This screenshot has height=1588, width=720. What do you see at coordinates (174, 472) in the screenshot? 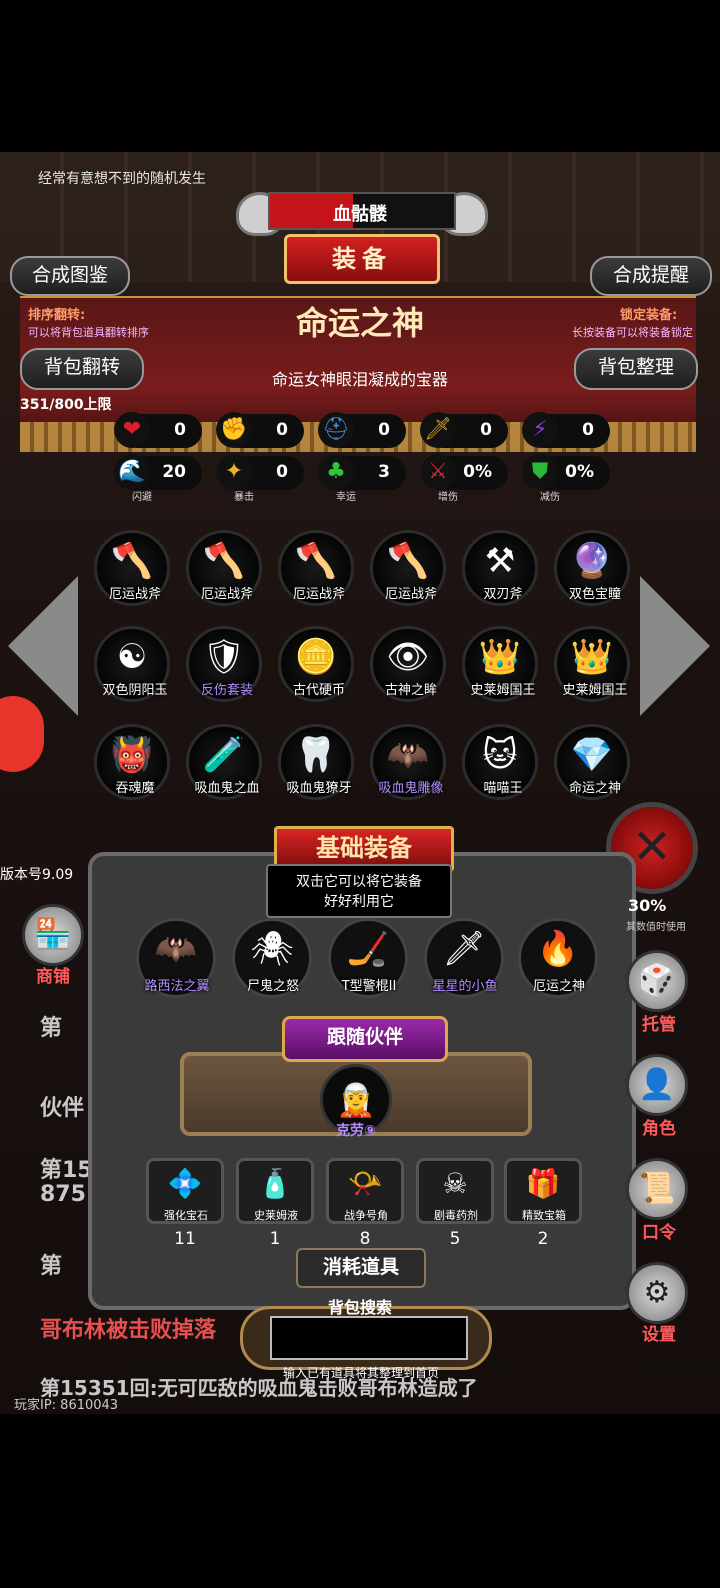
I see `stat-value: 20` at bounding box center [174, 472].